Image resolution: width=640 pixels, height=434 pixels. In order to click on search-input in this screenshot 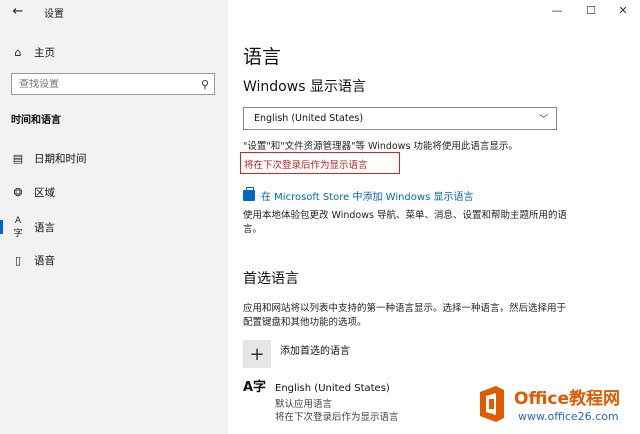, I will do `click(104, 84)`.